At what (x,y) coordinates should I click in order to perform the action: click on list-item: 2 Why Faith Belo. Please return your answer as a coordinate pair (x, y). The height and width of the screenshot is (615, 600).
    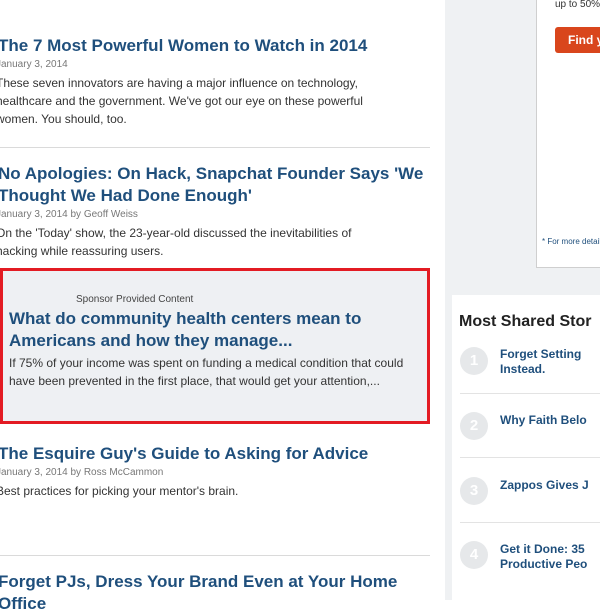
    Looking at the image, I should click on (526, 442).